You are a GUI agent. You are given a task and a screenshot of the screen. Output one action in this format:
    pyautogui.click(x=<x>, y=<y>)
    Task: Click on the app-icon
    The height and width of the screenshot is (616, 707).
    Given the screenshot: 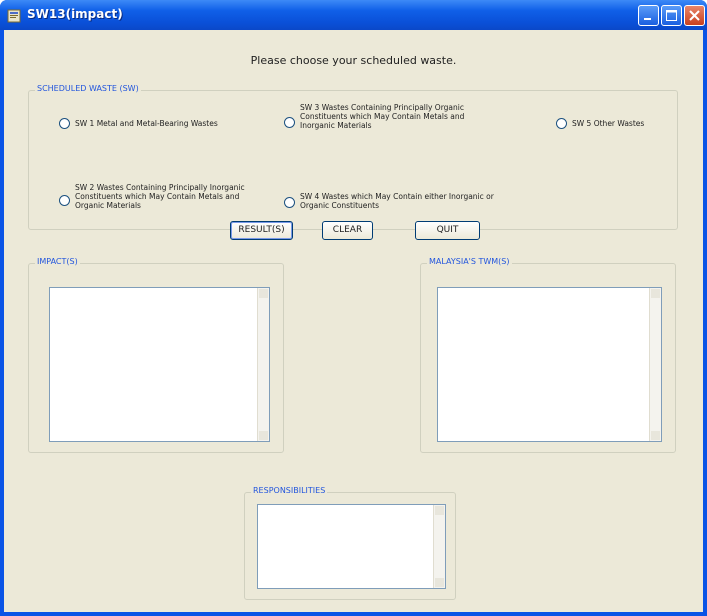 What is the action you would take?
    pyautogui.click(x=14, y=15)
    